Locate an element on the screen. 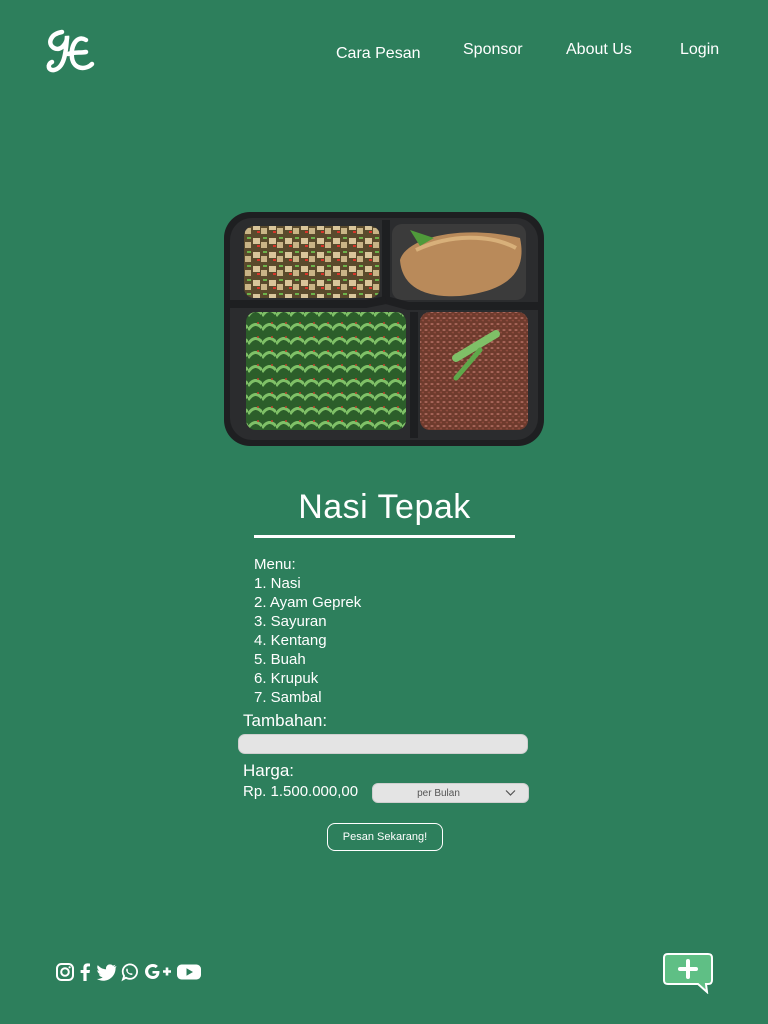  nav-sponsor: Sponsor is located at coordinates (493, 50).